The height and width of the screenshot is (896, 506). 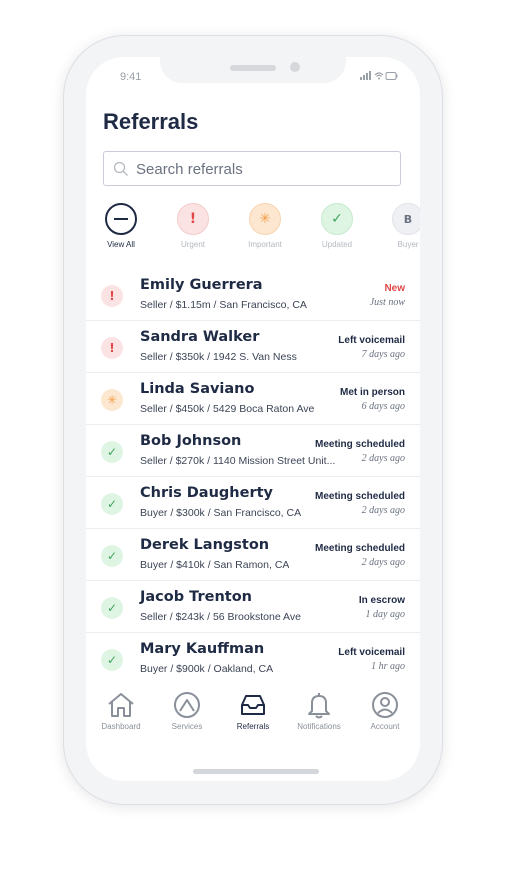 I want to click on view-all-icon, so click(x=121, y=219).